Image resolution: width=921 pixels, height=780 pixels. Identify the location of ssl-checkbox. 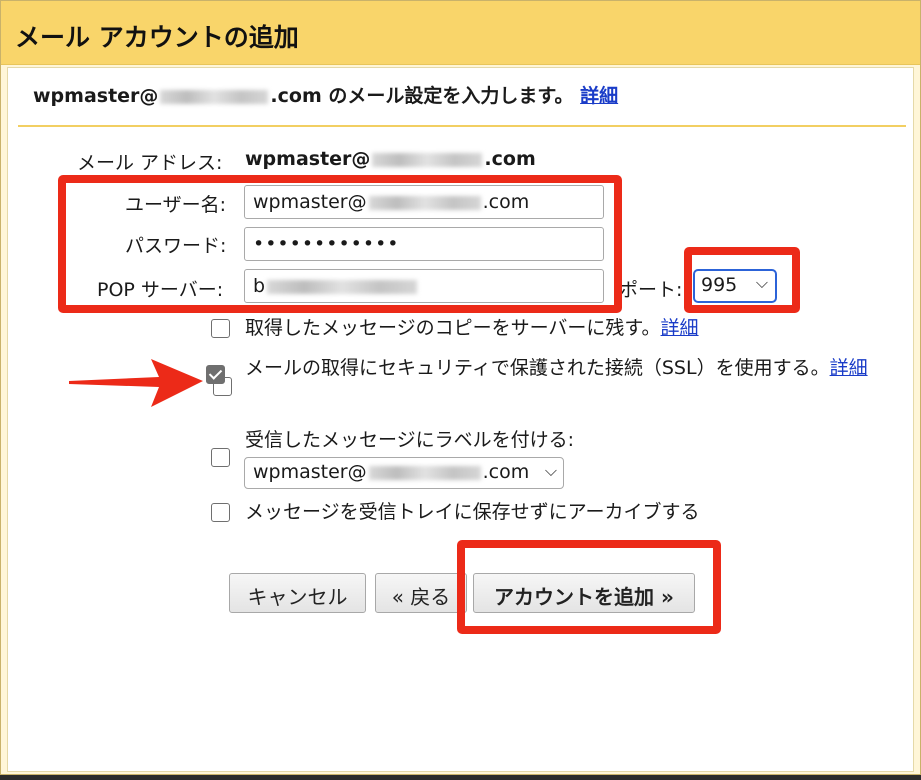
(215, 374).